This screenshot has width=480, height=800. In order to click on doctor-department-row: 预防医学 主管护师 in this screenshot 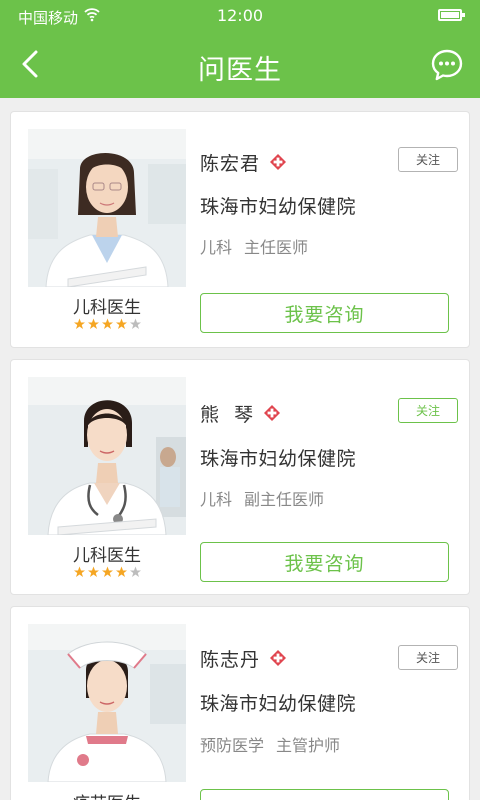, I will do `click(270, 744)`.